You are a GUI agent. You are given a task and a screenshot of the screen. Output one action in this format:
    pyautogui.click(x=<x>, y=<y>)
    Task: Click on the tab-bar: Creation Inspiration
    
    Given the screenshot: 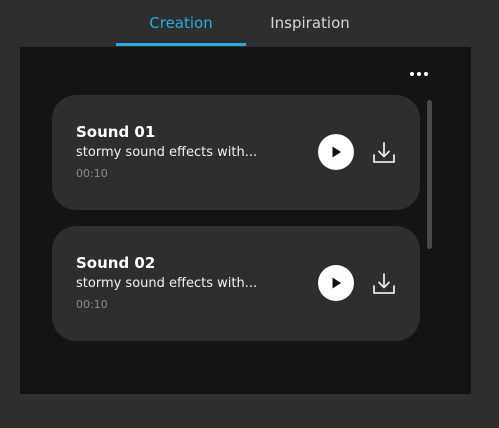 What is the action you would take?
    pyautogui.click(x=249, y=23)
    